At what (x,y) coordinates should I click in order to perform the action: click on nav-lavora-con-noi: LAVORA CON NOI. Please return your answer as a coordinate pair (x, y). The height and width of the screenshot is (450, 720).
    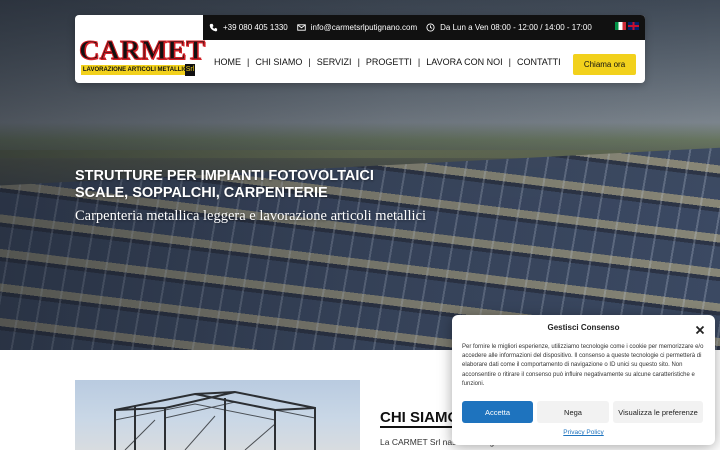
    Looking at the image, I should click on (464, 62).